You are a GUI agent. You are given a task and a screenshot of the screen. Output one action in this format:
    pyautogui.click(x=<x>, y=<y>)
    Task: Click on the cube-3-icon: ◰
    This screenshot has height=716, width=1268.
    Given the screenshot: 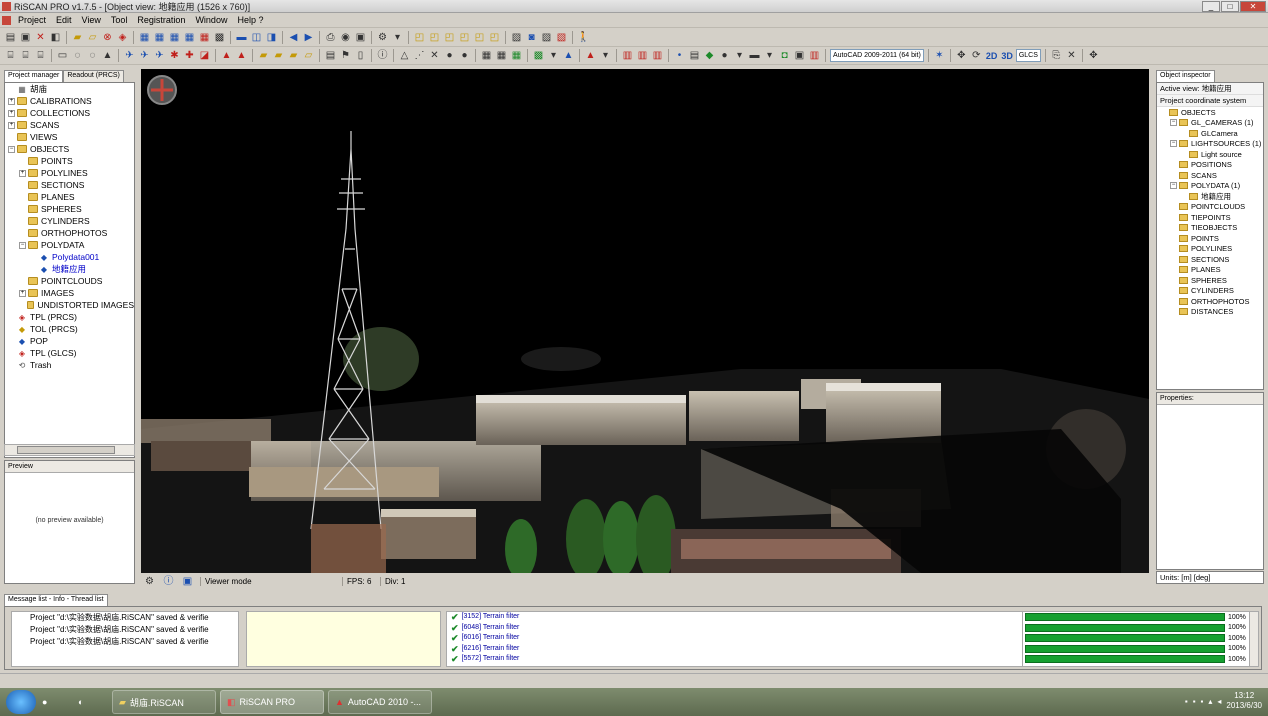 What is the action you would take?
    pyautogui.click(x=449, y=37)
    